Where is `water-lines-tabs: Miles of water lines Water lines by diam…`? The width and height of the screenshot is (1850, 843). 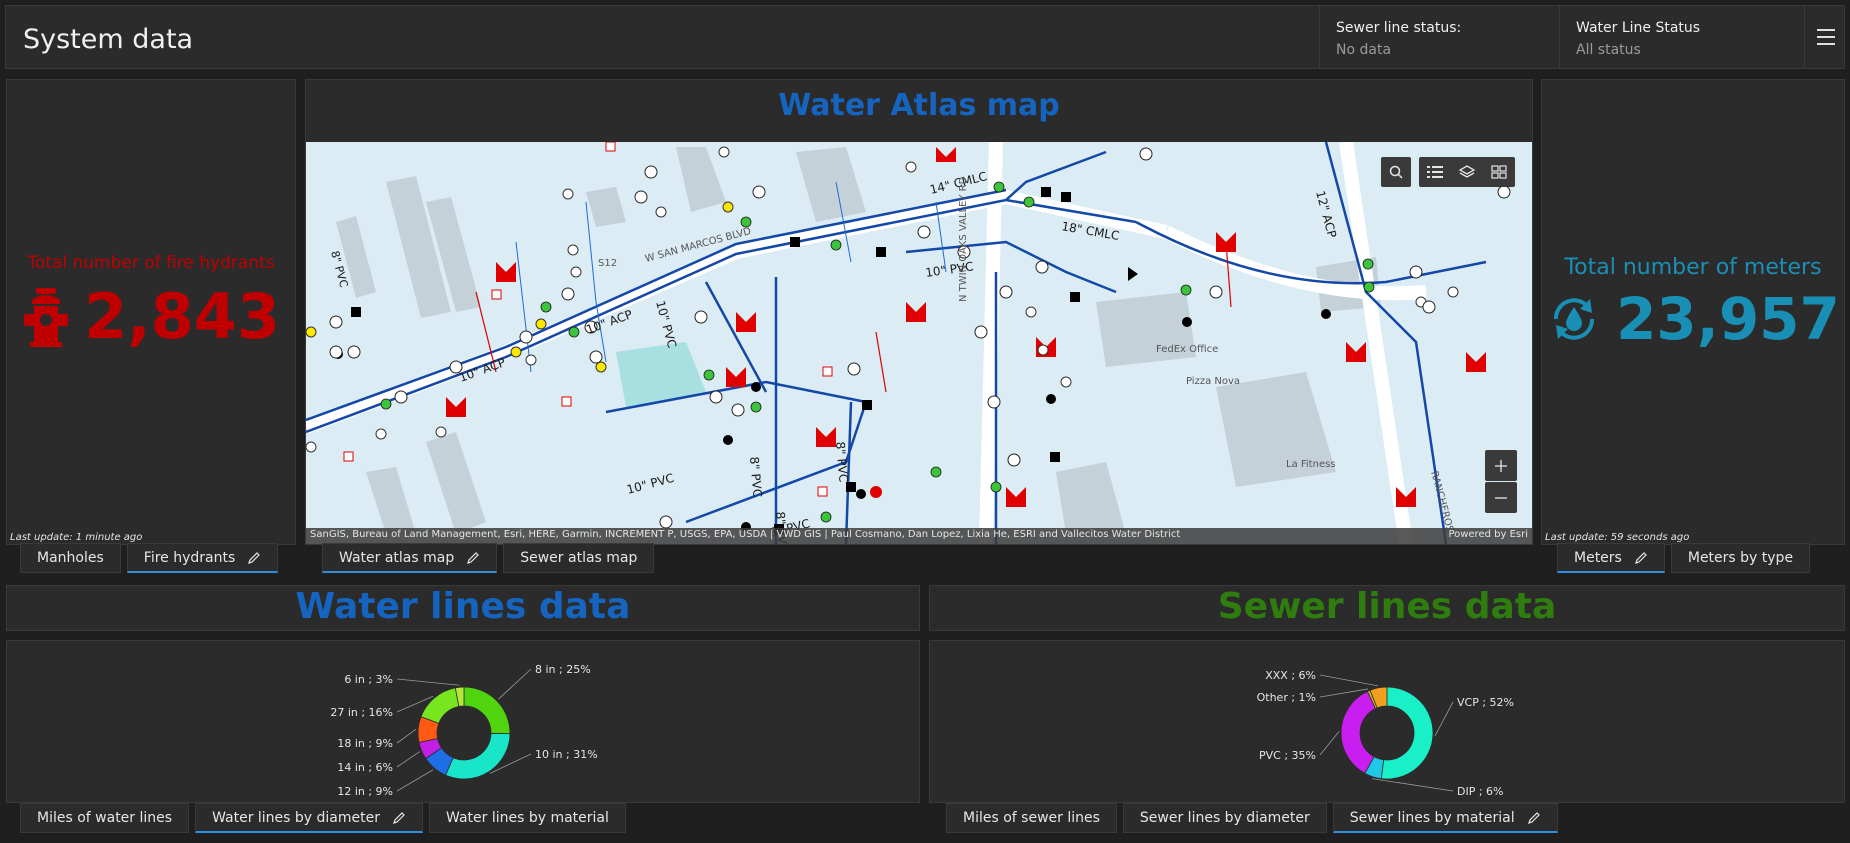
water-lines-tabs: Miles of water lines Water lines by diam… is located at coordinates (323, 818).